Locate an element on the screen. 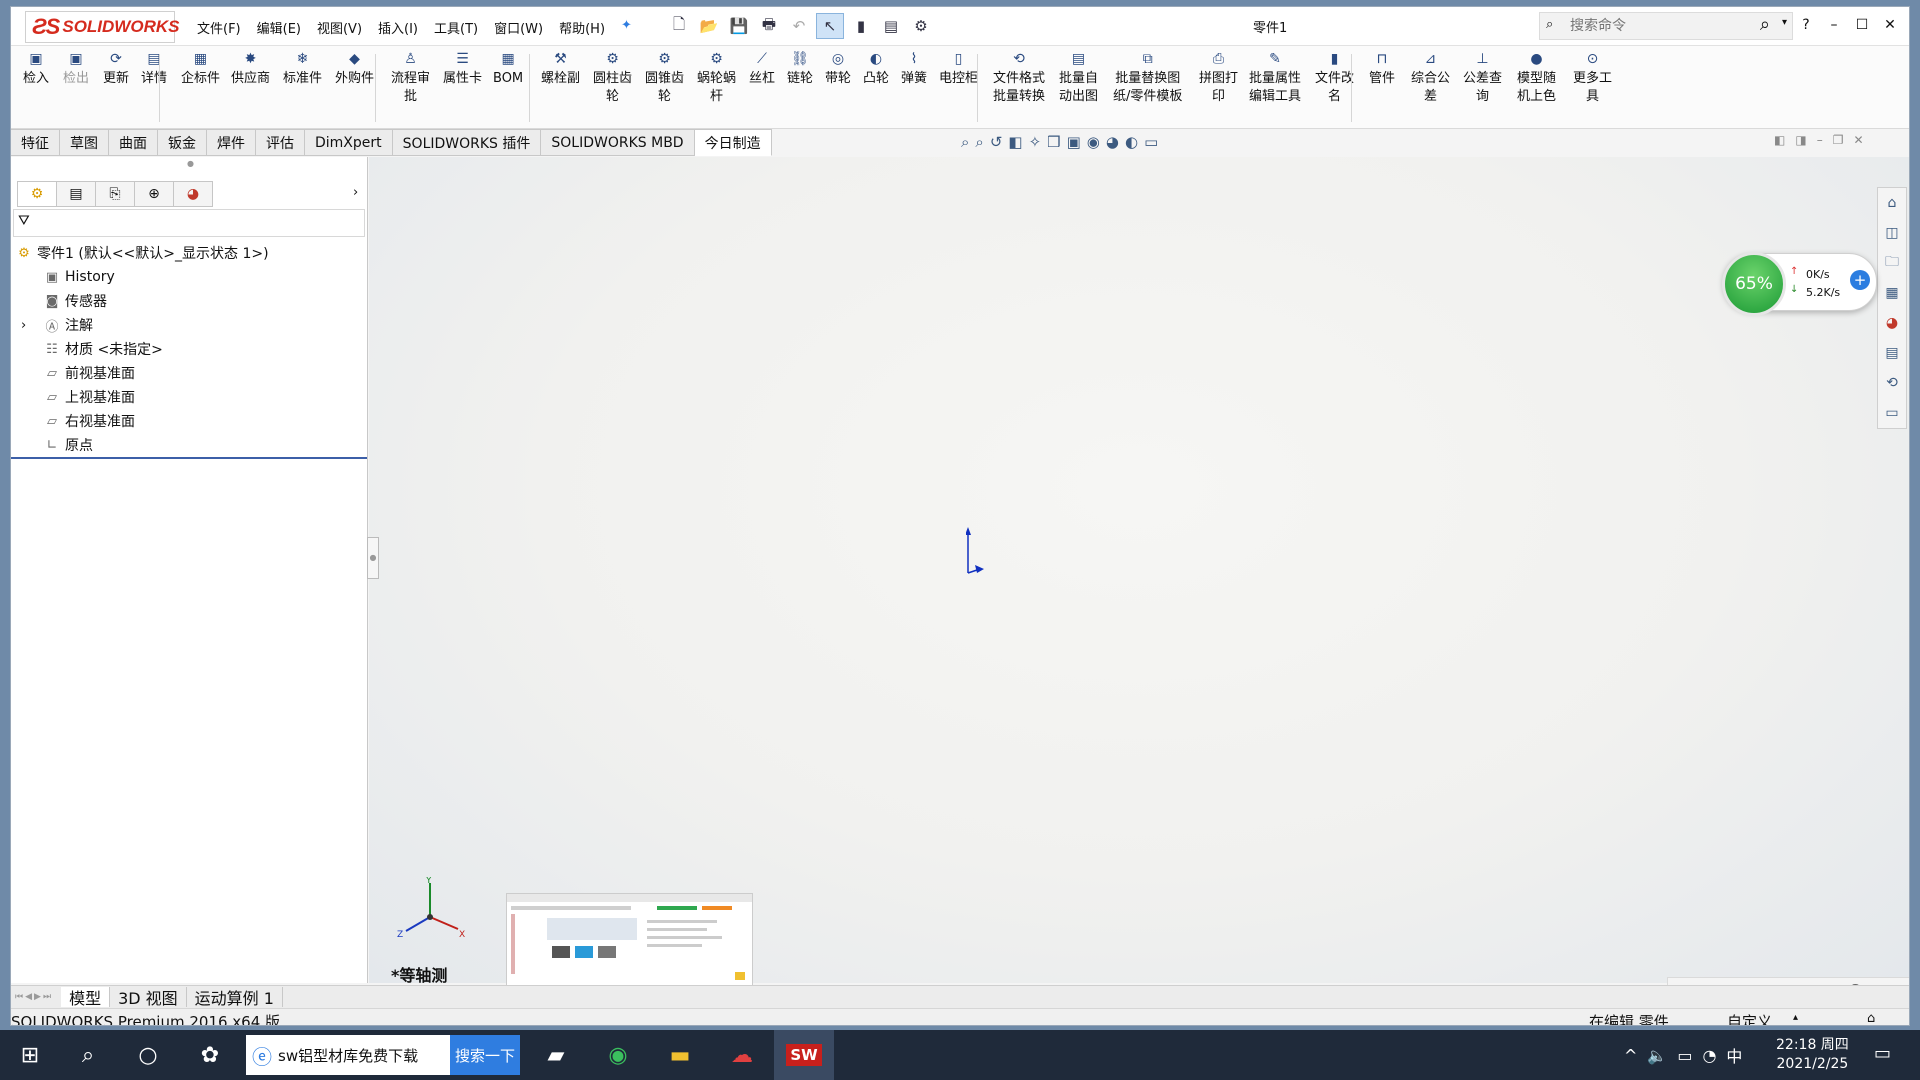 This screenshot has height=1080, width=1920. solidworks-forum-icon: ⟲ is located at coordinates (1892, 383).